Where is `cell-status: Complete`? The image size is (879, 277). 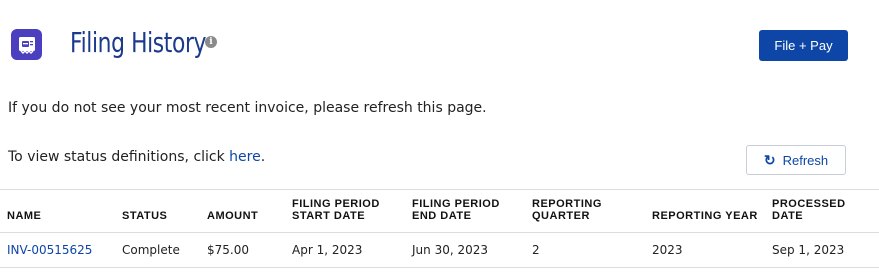 cell-status: Complete is located at coordinates (157, 250).